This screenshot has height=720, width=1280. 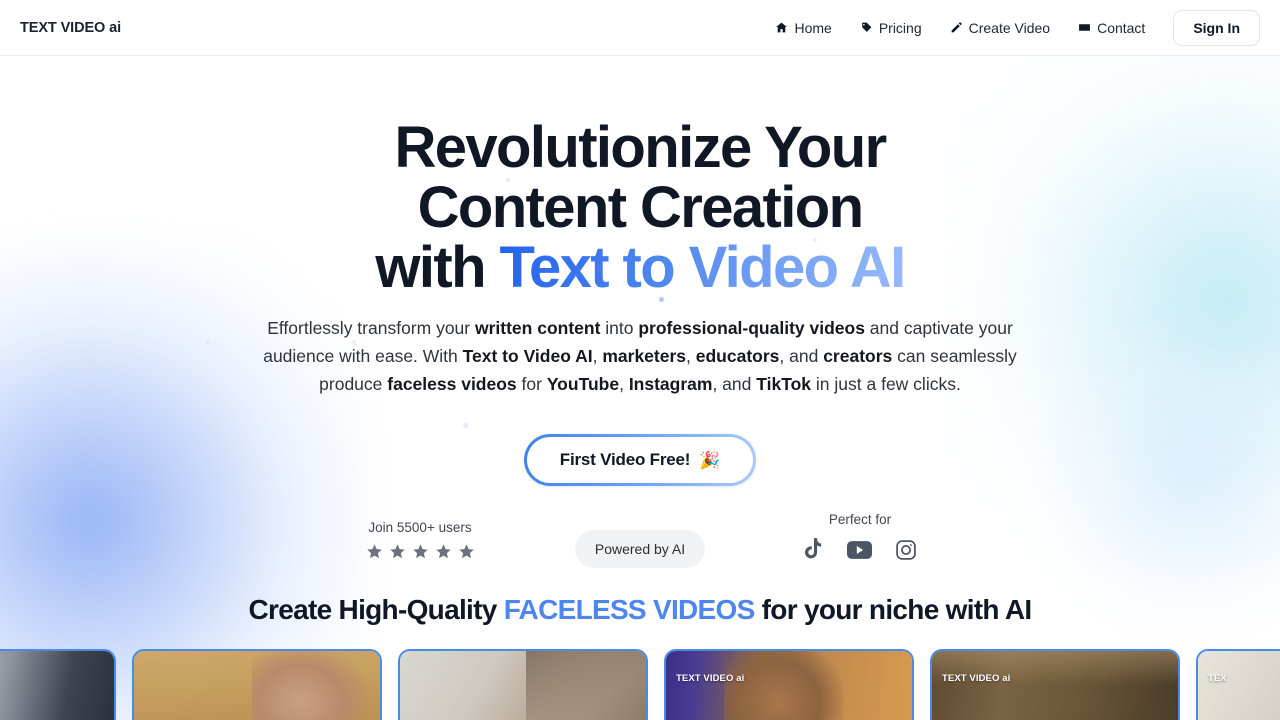 I want to click on perfect-for-block: Perfect for, so click(x=860, y=536).